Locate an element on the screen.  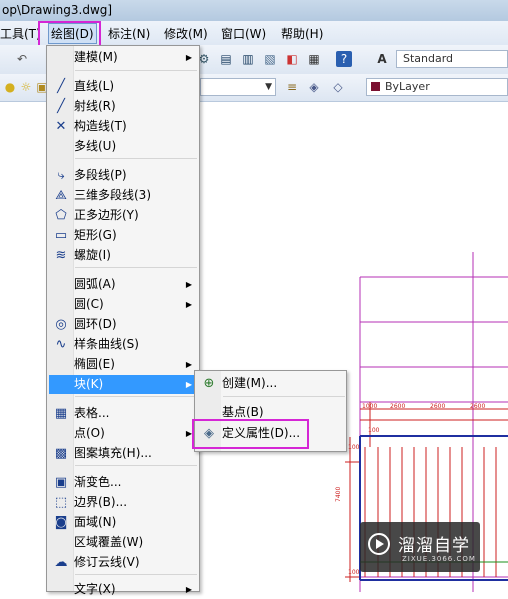
play-logo-icon is located at coordinates (379, 544).